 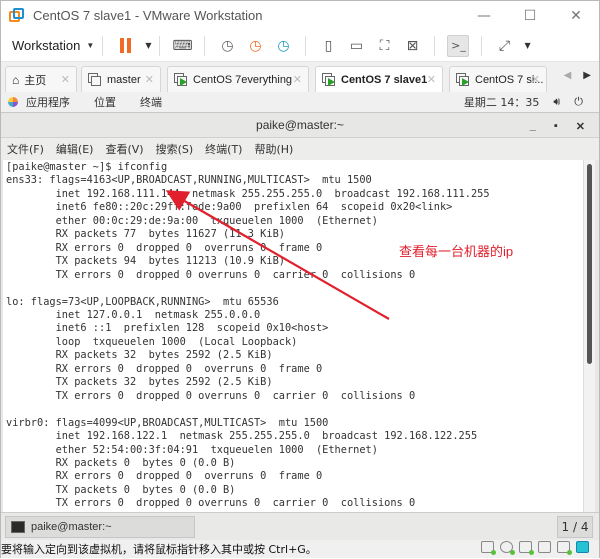 What do you see at coordinates (587, 75) in the screenshot?
I see `tab-scroll-right-icon: ▶` at bounding box center [587, 75].